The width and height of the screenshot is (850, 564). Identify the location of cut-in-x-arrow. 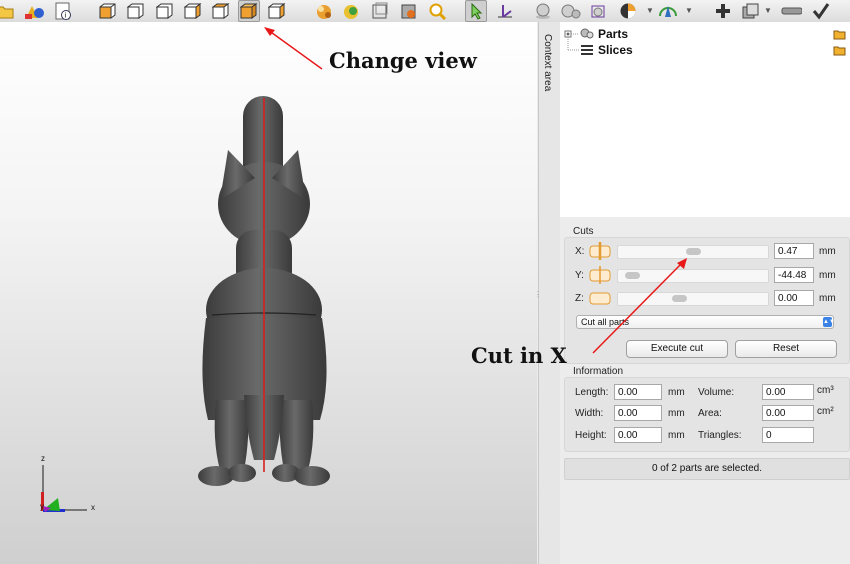
(639, 306).